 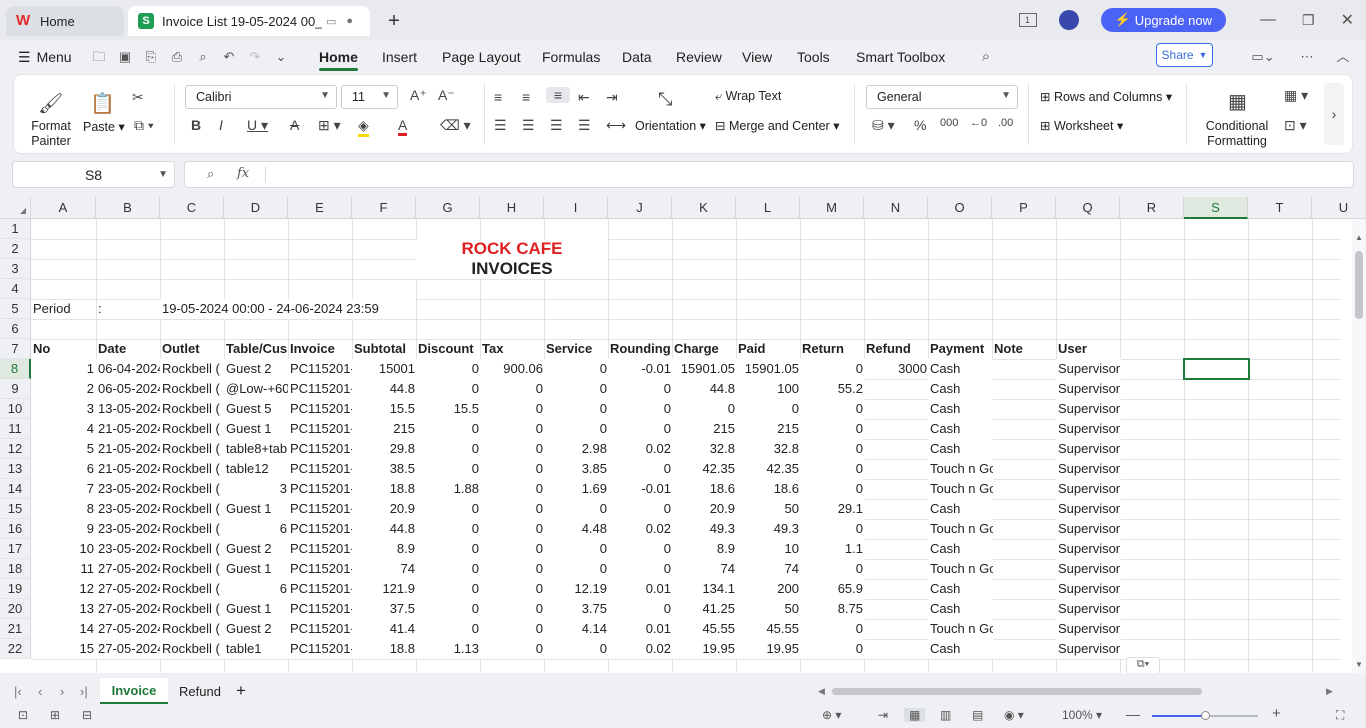 What do you see at coordinates (768, 469) in the screenshot?
I see `table-cell: 42.35` at bounding box center [768, 469].